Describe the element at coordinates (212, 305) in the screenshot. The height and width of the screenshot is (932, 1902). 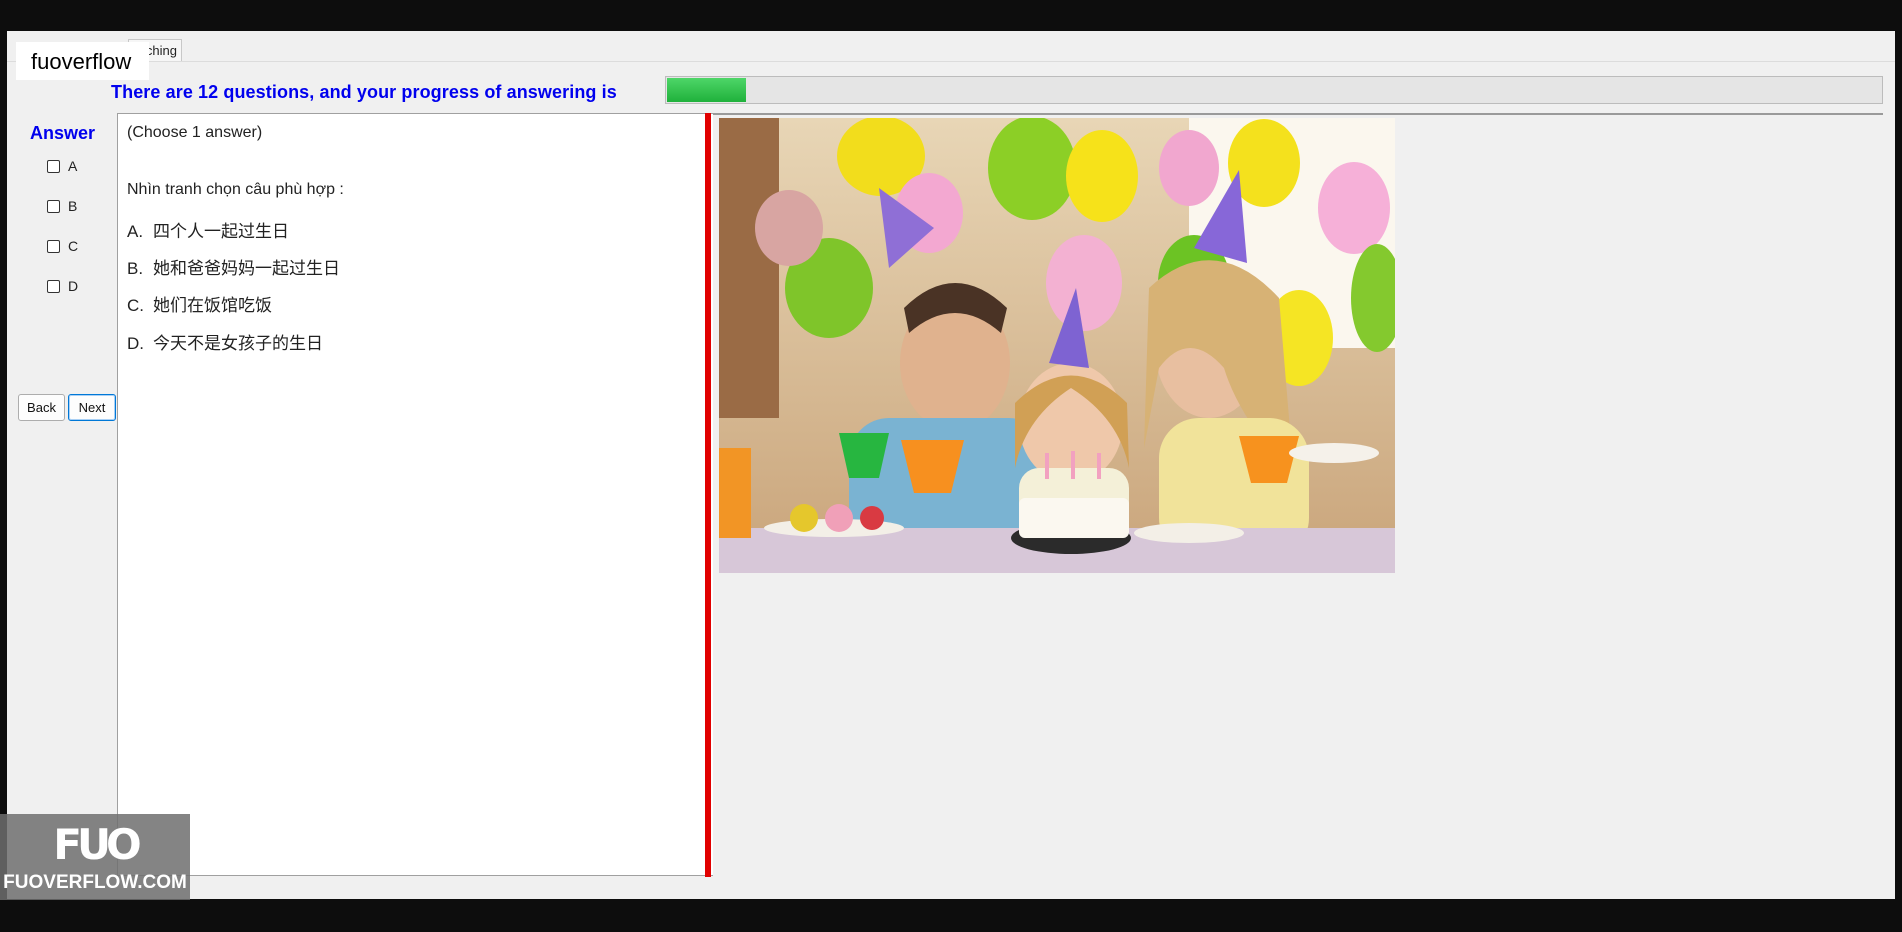
I see `choice-text: 她们在饭馆吃饭` at that location.